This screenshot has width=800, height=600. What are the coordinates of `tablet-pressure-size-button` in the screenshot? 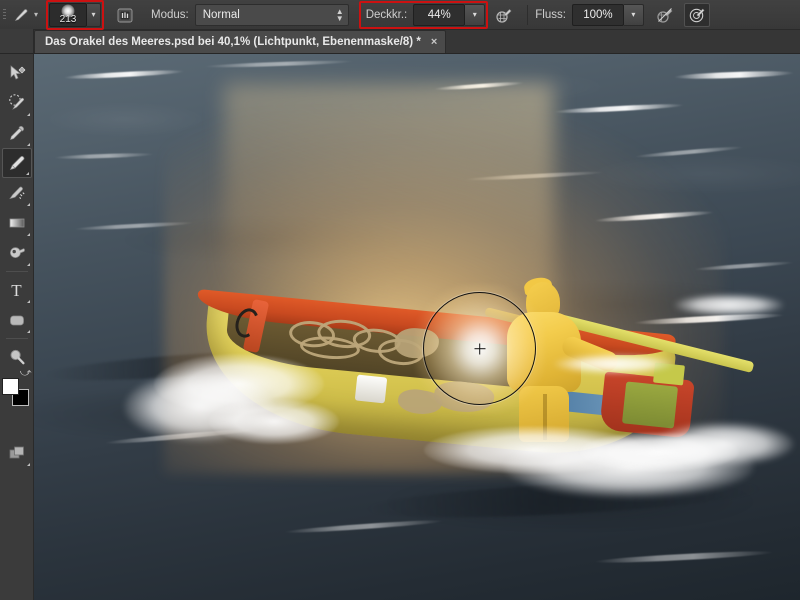 It's located at (696, 14).